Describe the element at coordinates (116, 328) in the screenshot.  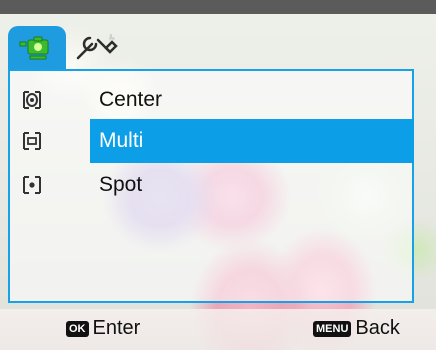
I see `ok-hint-label: Enter` at that location.